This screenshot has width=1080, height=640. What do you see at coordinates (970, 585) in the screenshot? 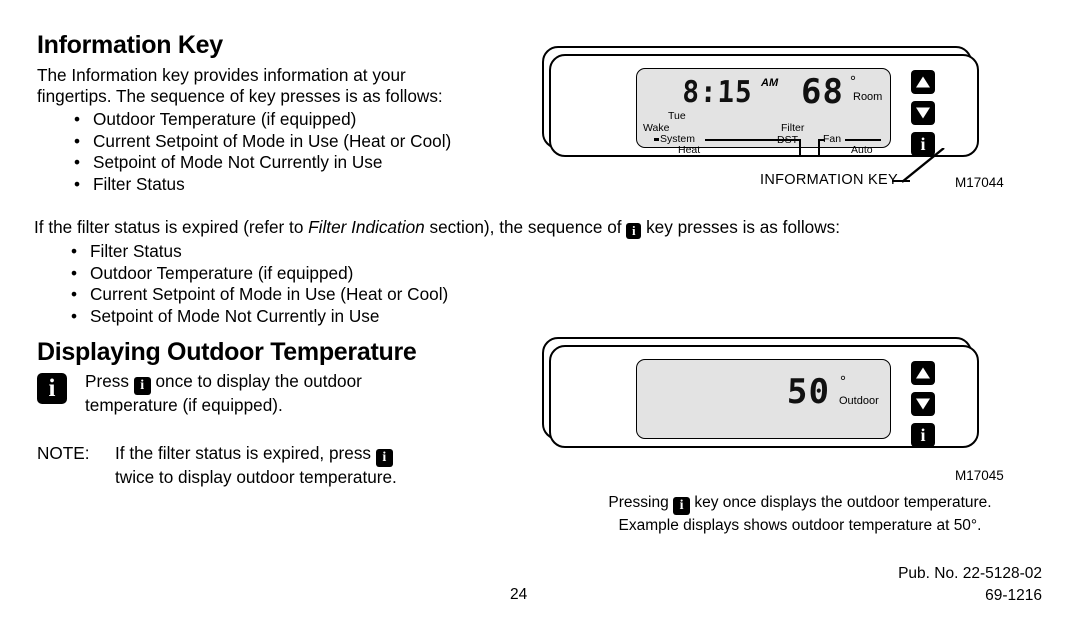
I see `publication-info: Pub. No. 22-5128-02 69-1216` at bounding box center [970, 585].